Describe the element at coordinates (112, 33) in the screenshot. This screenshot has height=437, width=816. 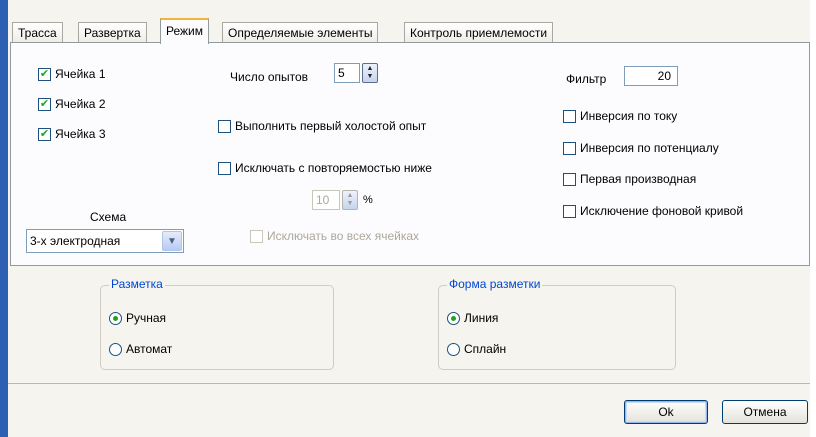
I see `tab-razvertka: Развертка` at that location.